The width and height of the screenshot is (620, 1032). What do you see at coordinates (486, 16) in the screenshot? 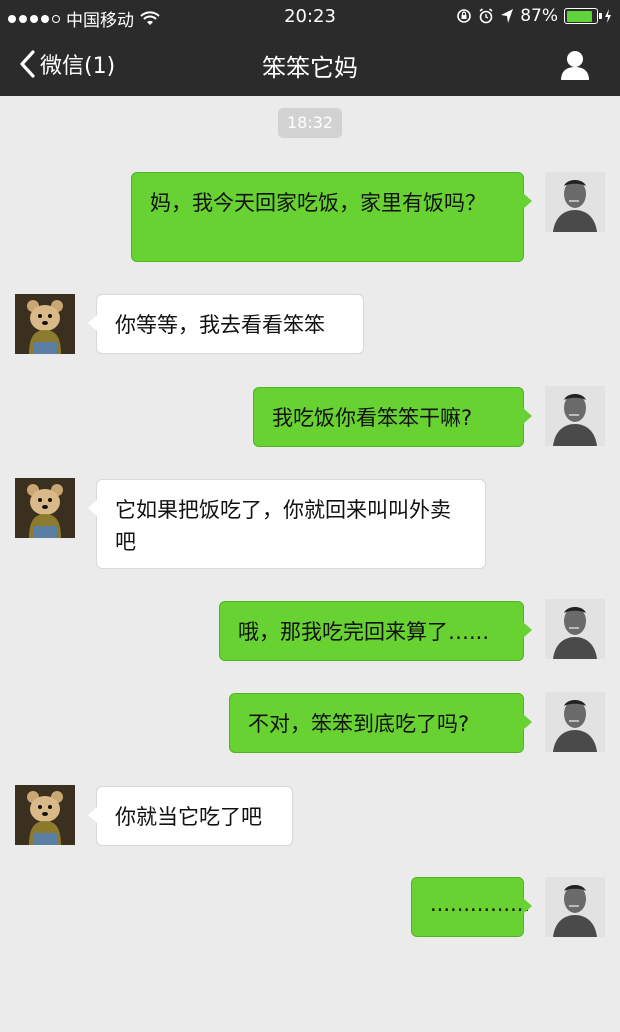
I see `alarm-icon` at bounding box center [486, 16].